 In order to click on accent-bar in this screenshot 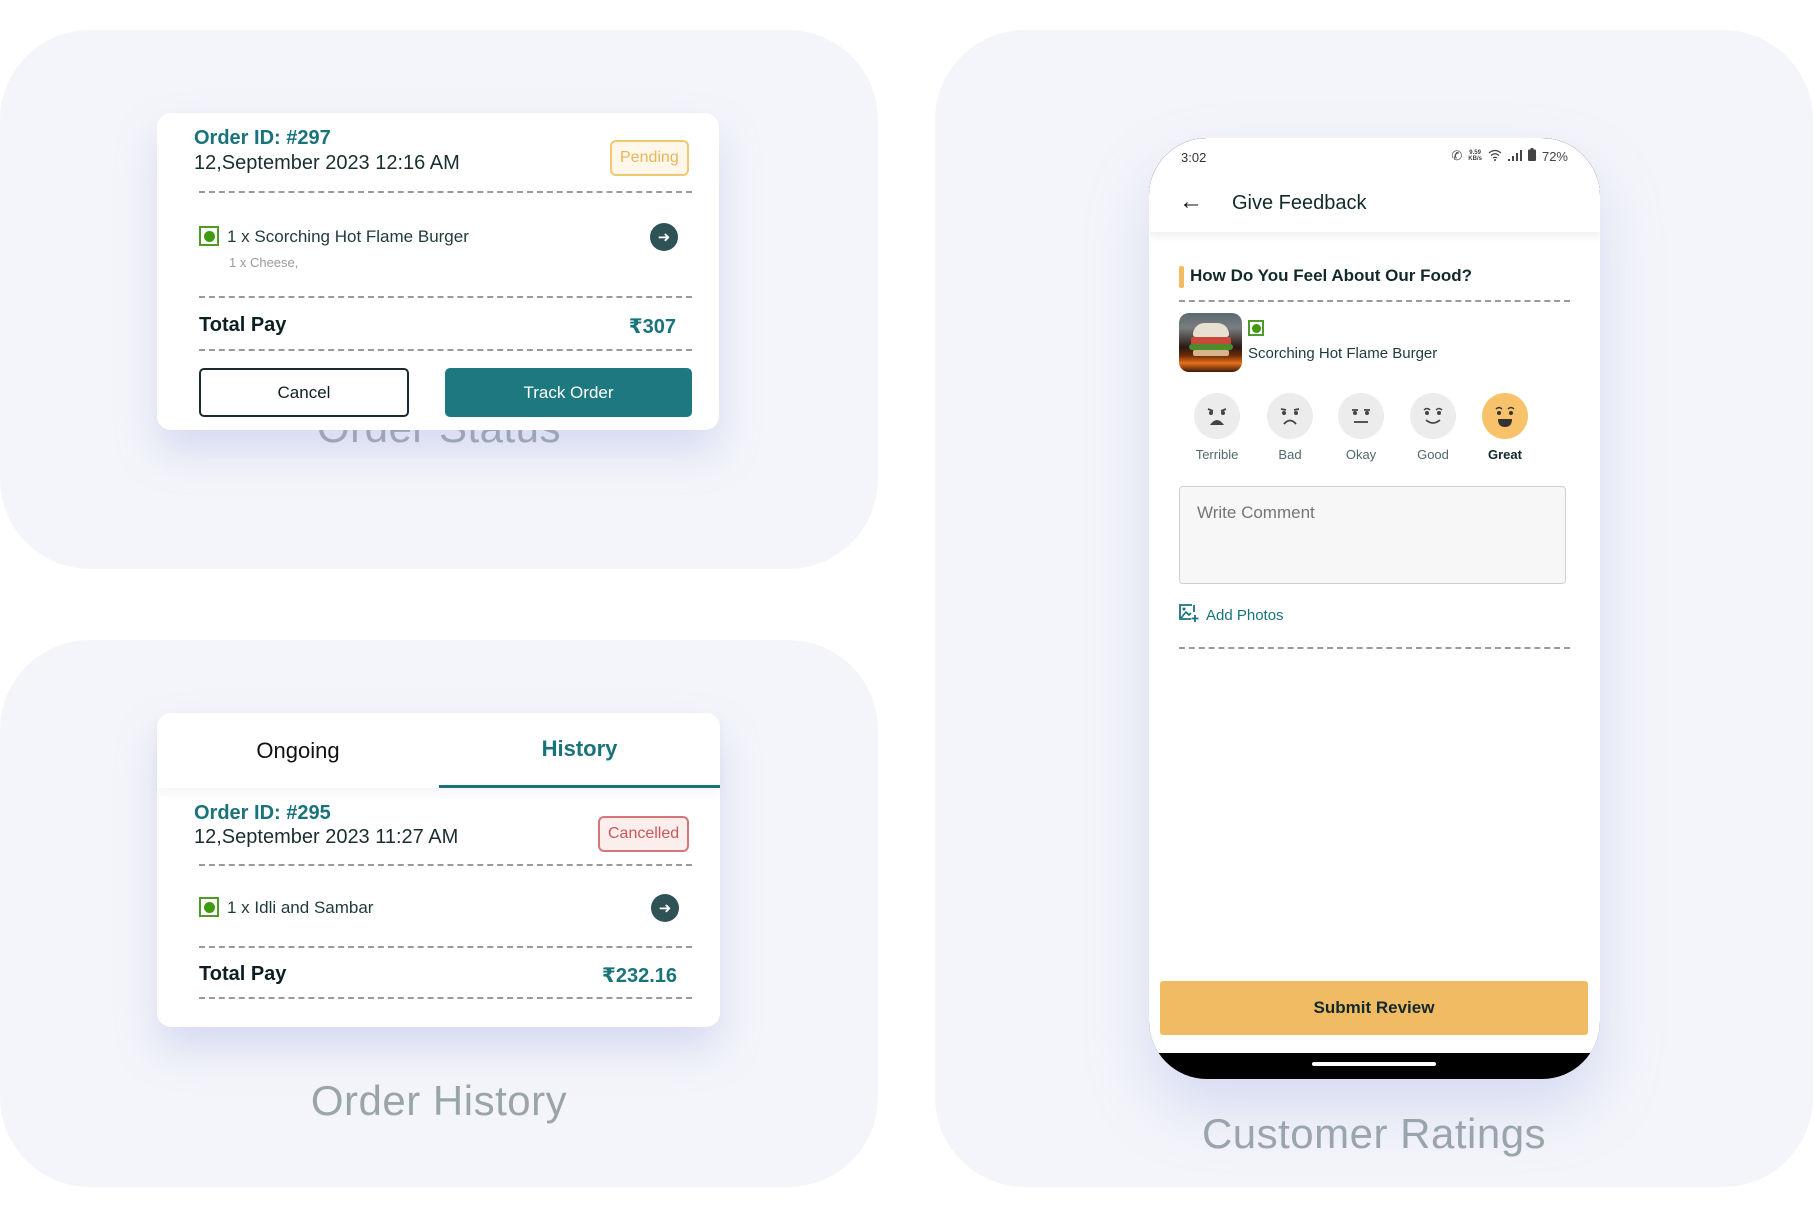, I will do `click(1181, 277)`.